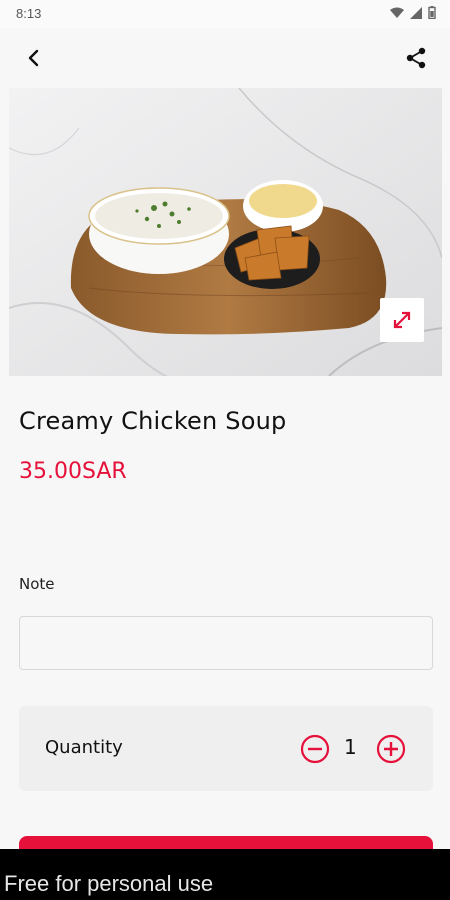 The image size is (450, 900). Describe the element at coordinates (350, 747) in the screenshot. I see `quantity-value: 1` at that location.